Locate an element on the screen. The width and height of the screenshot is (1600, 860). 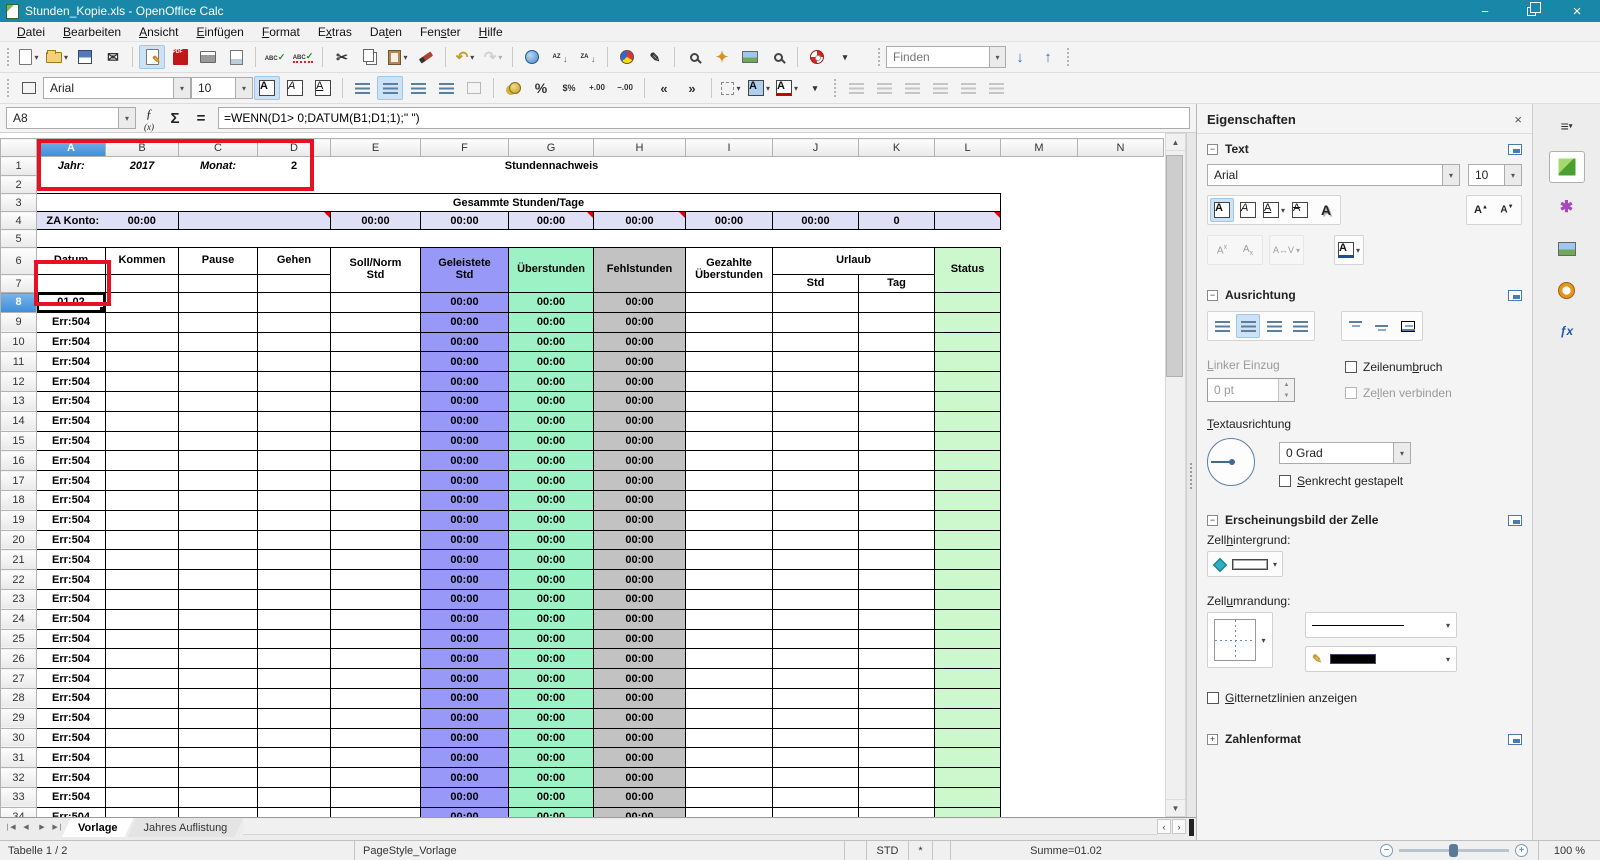
decrease-indent-button: « is located at coordinates (664, 88).